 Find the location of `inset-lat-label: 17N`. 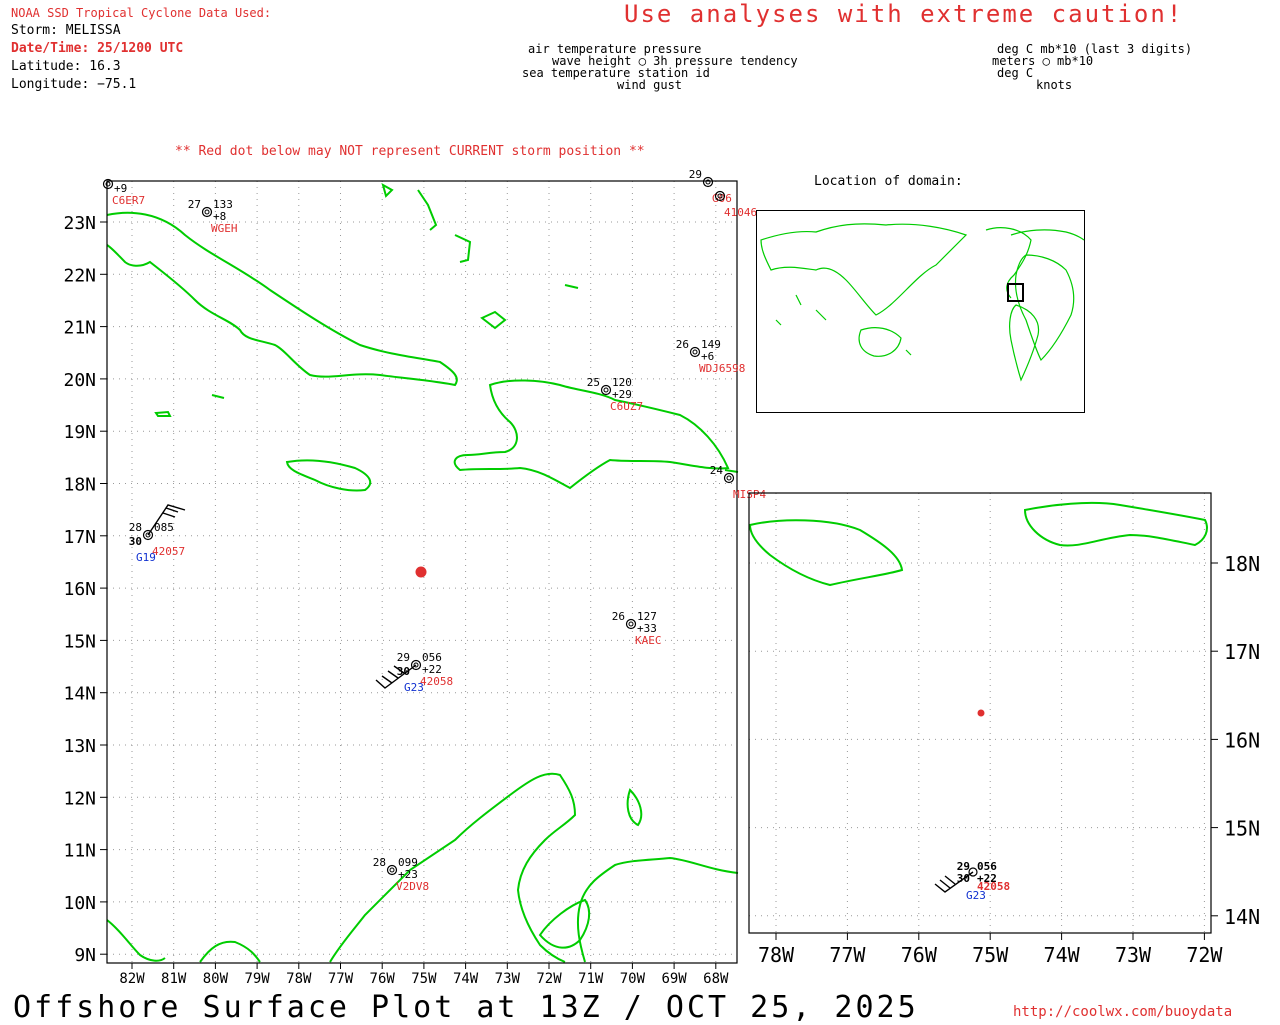

inset-lat-label: 17N is located at coordinates (1242, 652).